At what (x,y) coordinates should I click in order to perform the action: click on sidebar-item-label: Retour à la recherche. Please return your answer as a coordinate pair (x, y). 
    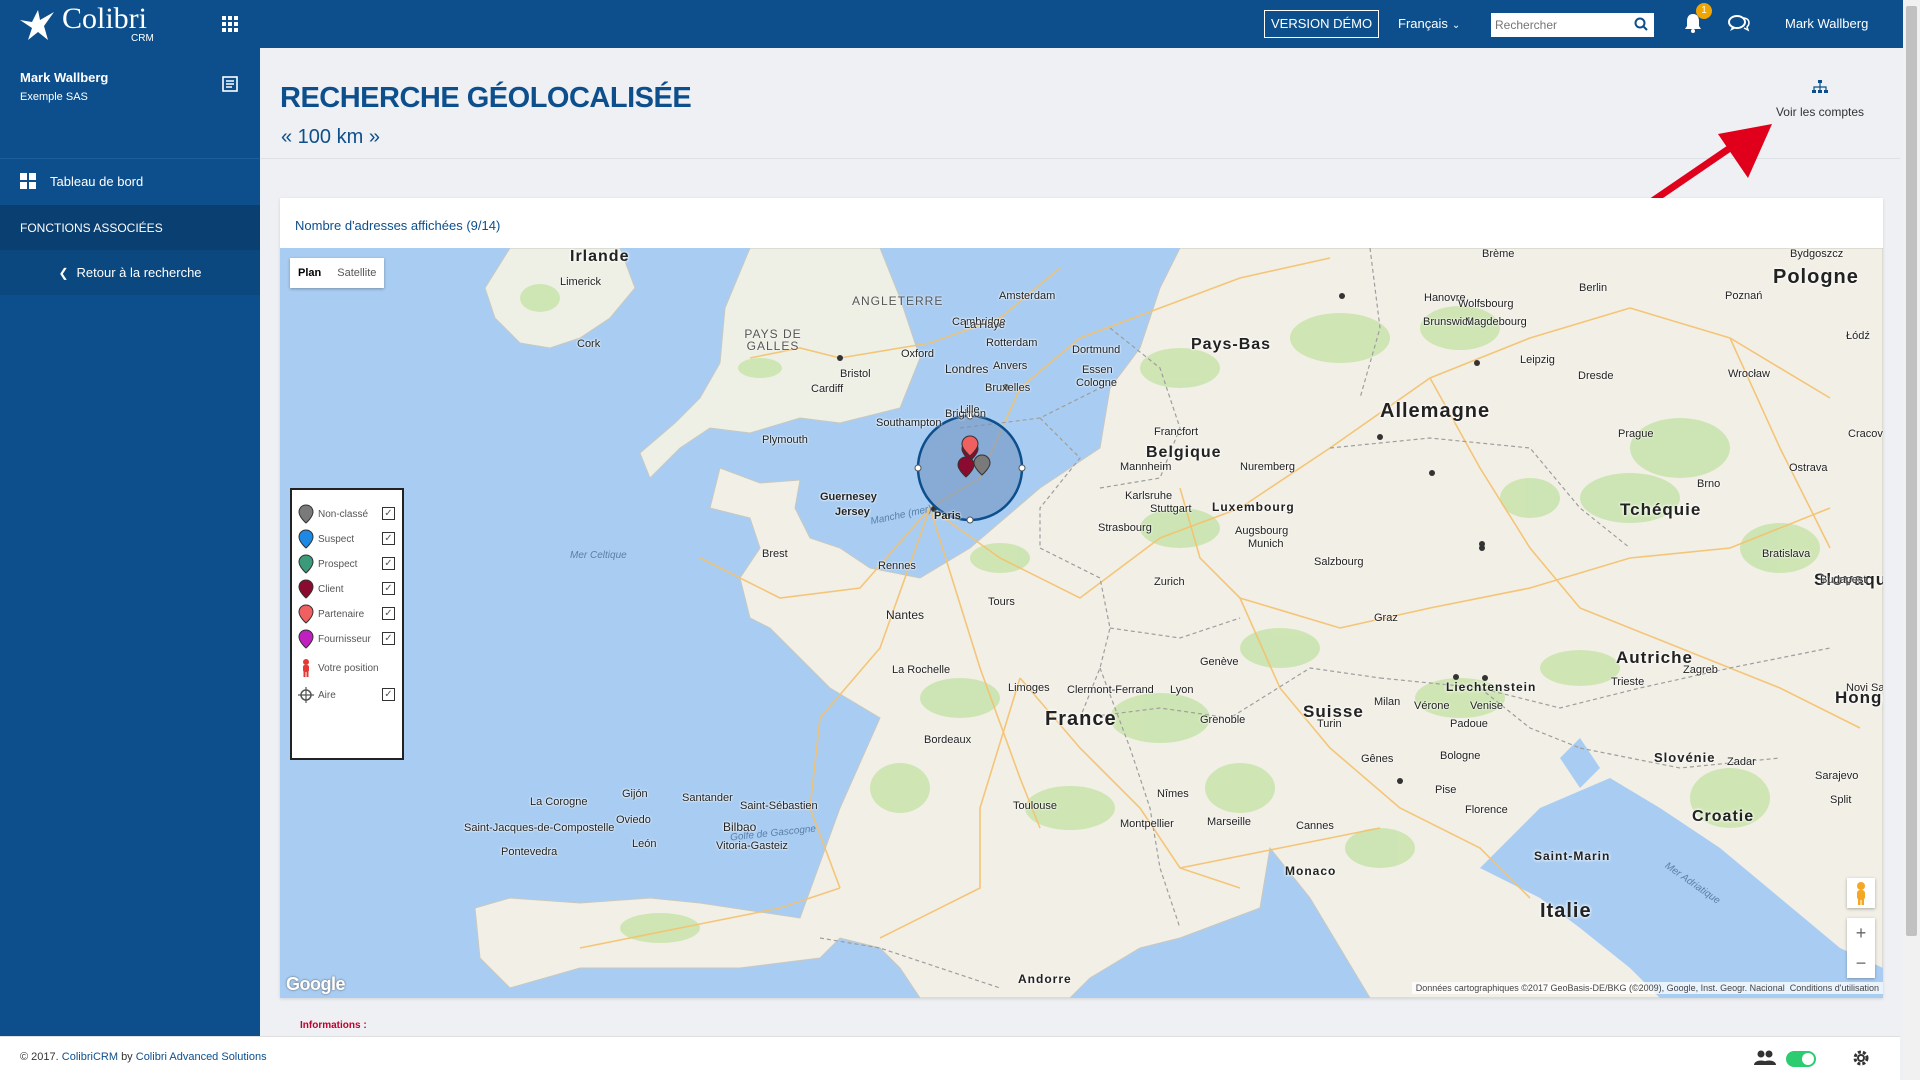
    Looking at the image, I should click on (139, 272).